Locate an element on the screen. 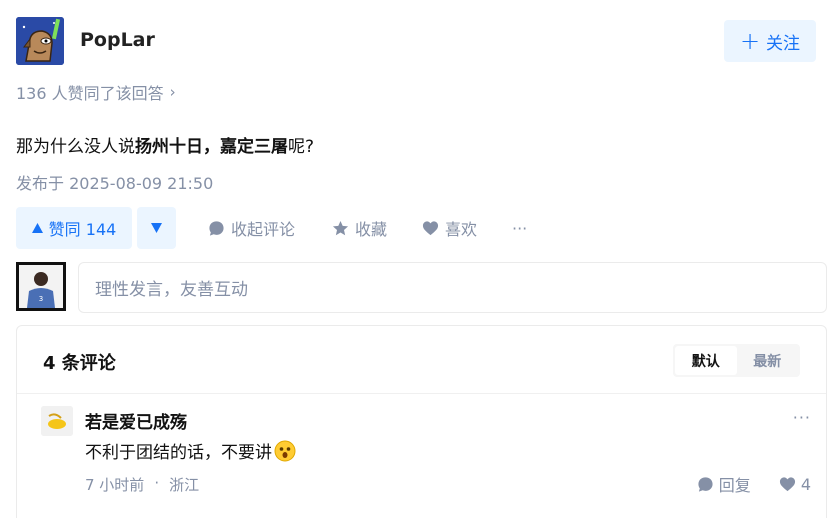 This screenshot has width=832, height=518. upvote-button: 赞同 144 is located at coordinates (74, 228).